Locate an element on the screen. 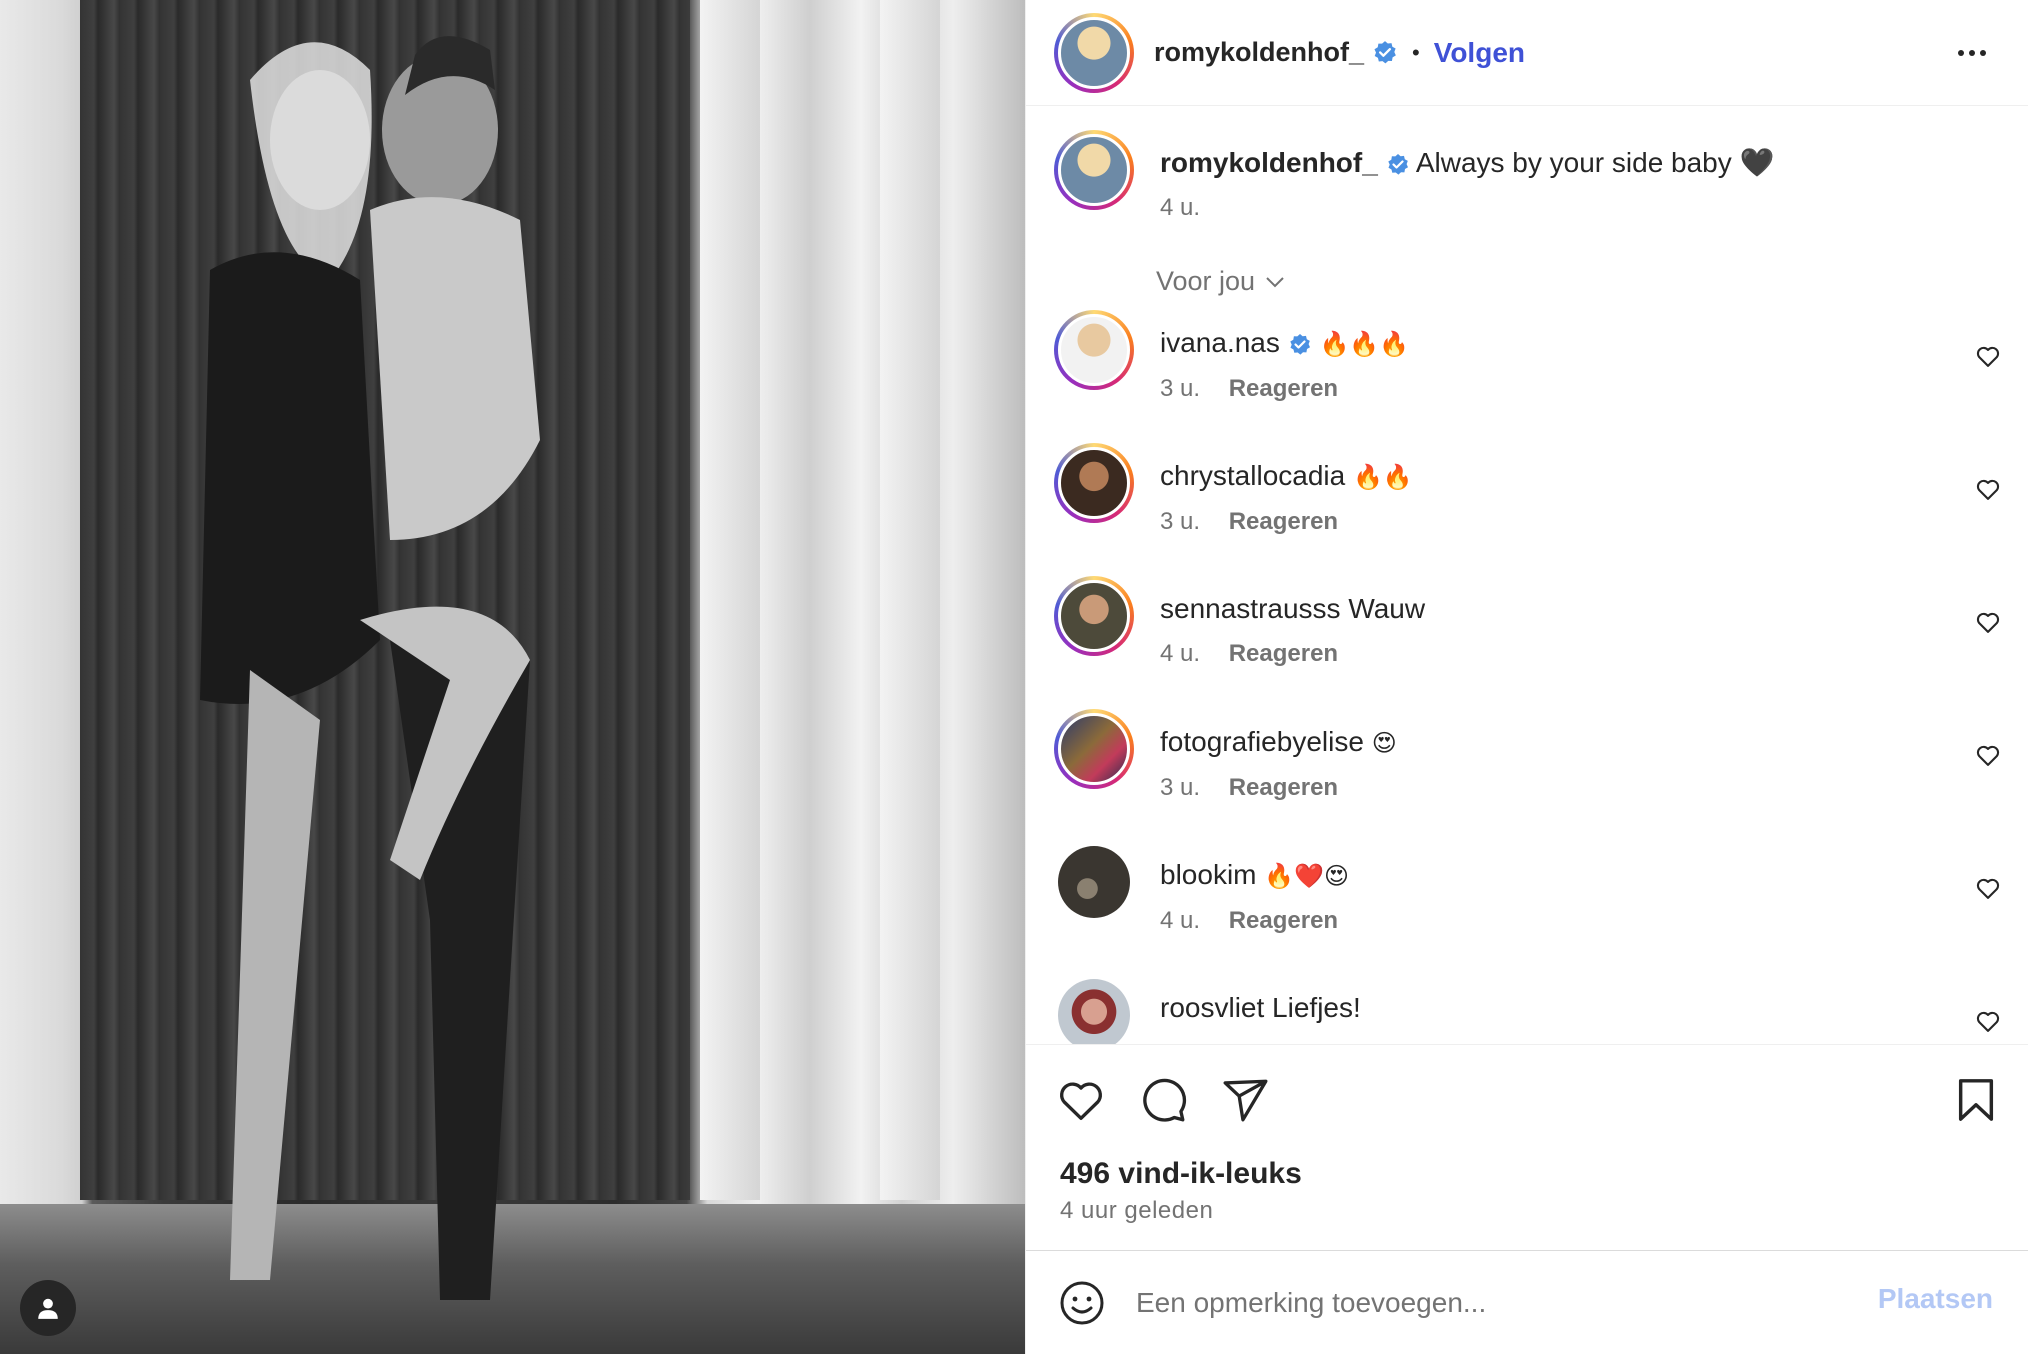 This screenshot has width=2028, height=1354. chevron-down-icon is located at coordinates (1275, 281).